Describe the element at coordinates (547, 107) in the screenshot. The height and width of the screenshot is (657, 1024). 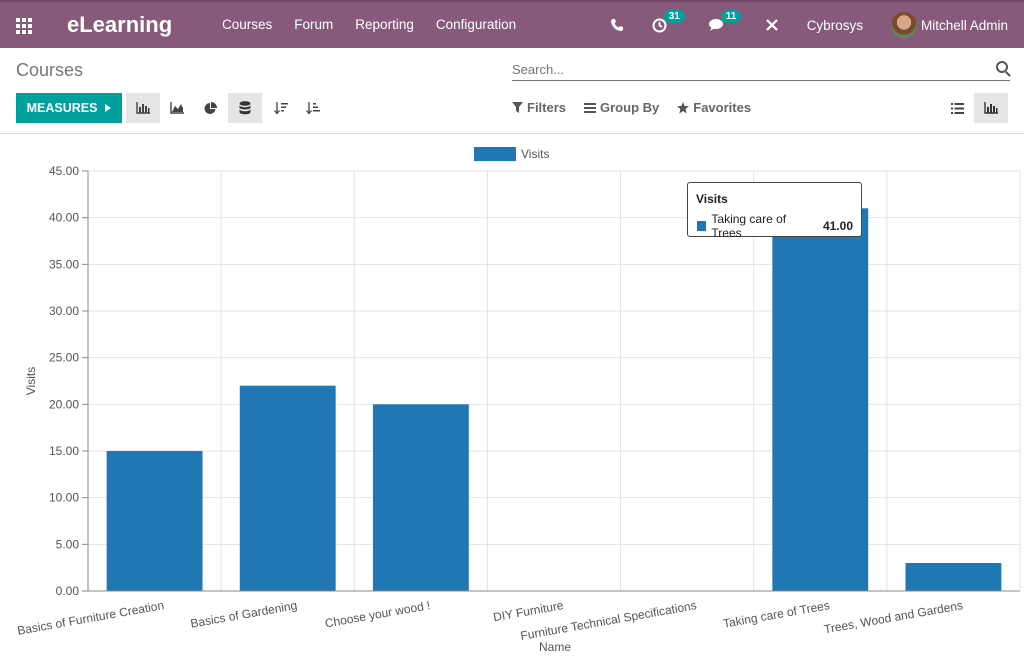
I see `filters-label: Filters` at that location.